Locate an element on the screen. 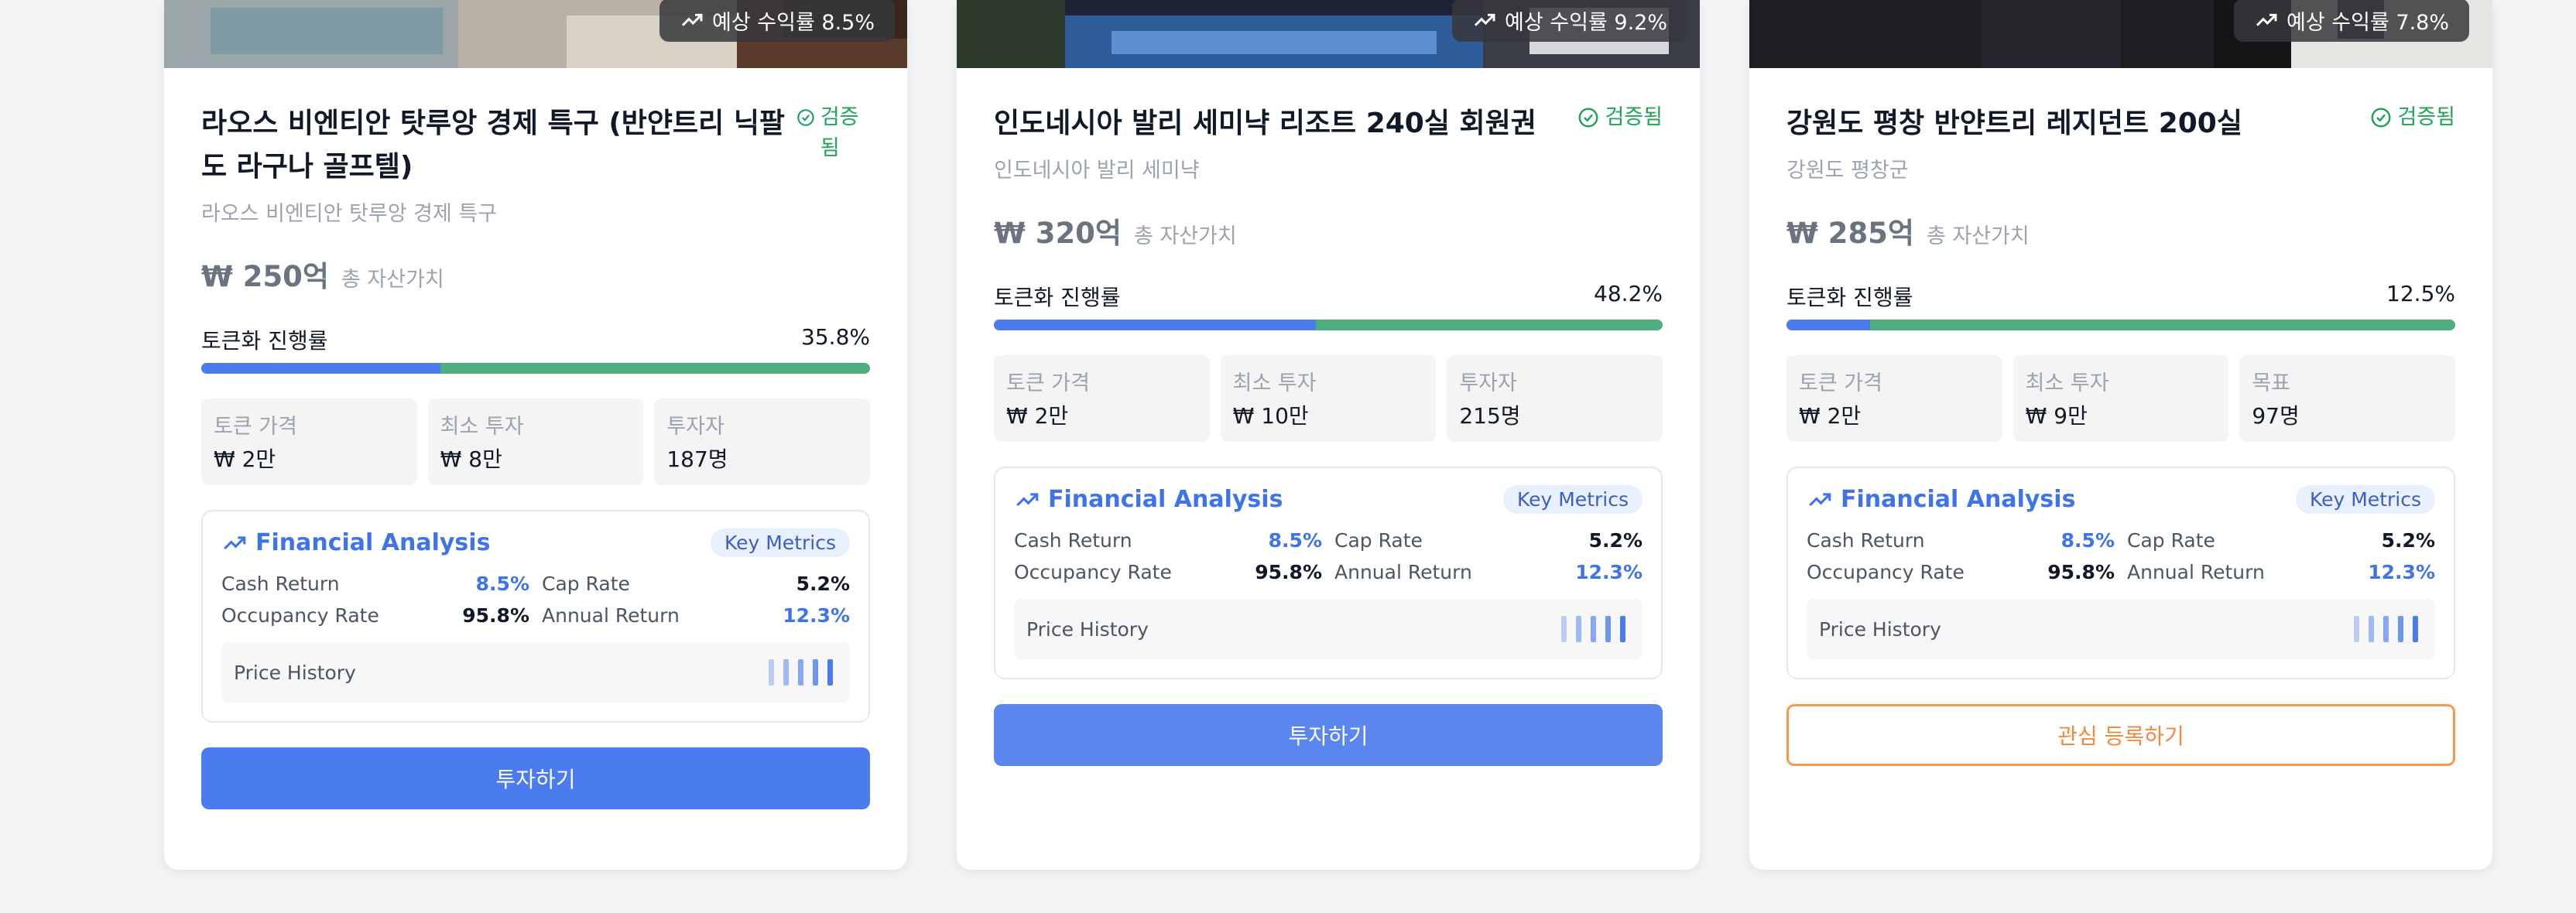 The height and width of the screenshot is (913, 2576). property-title: 라오스 비엔티안 탓루앙 경제 특구 (반얀트리 닉팔도 라구나 골프텔) is located at coordinates (498, 145).